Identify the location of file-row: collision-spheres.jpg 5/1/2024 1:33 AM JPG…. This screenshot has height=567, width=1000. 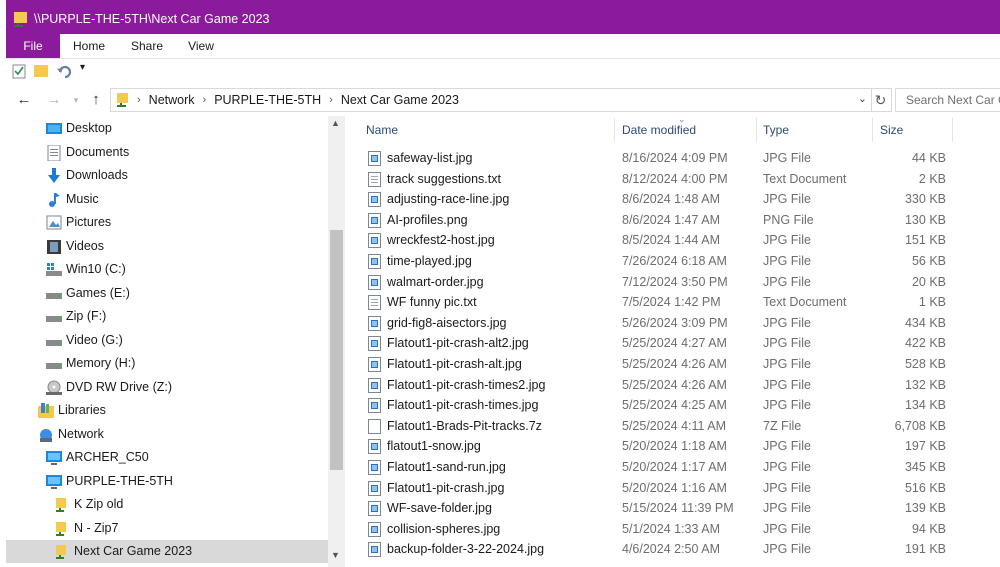
(673, 529).